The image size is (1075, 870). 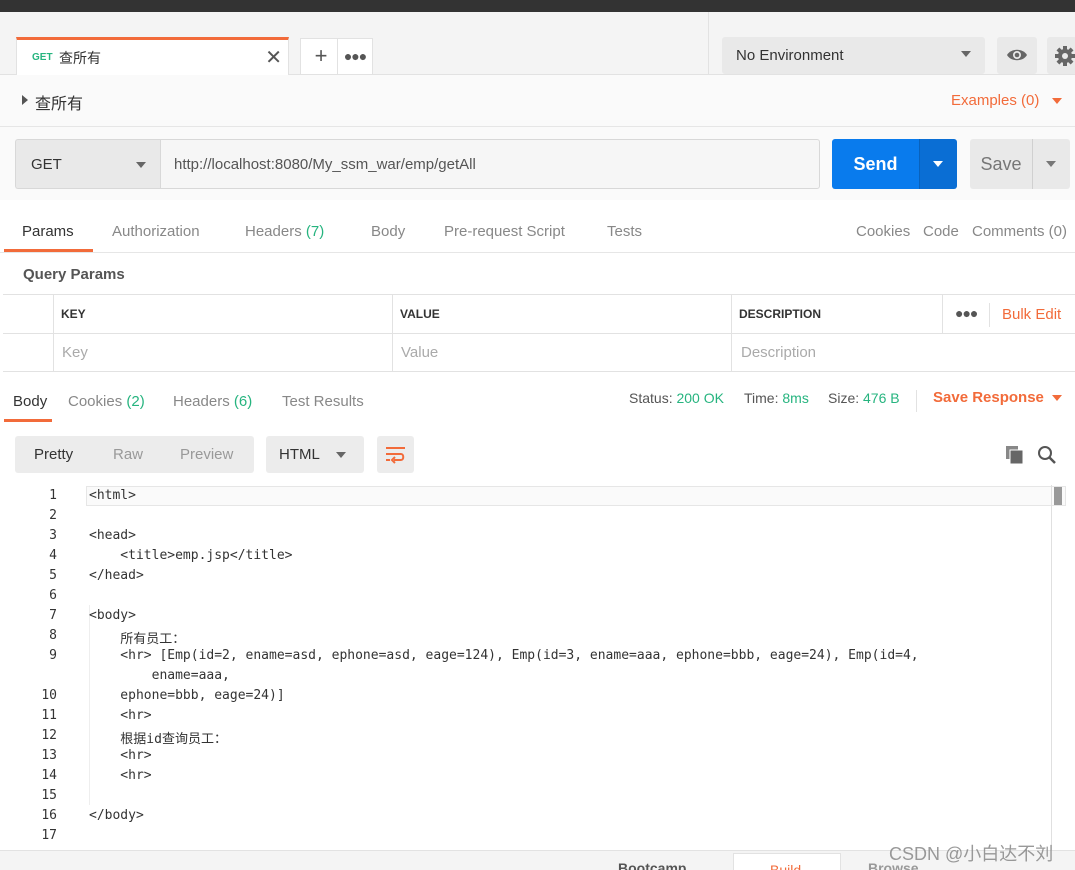 What do you see at coordinates (1015, 455) in the screenshot?
I see `copy-icon` at bounding box center [1015, 455].